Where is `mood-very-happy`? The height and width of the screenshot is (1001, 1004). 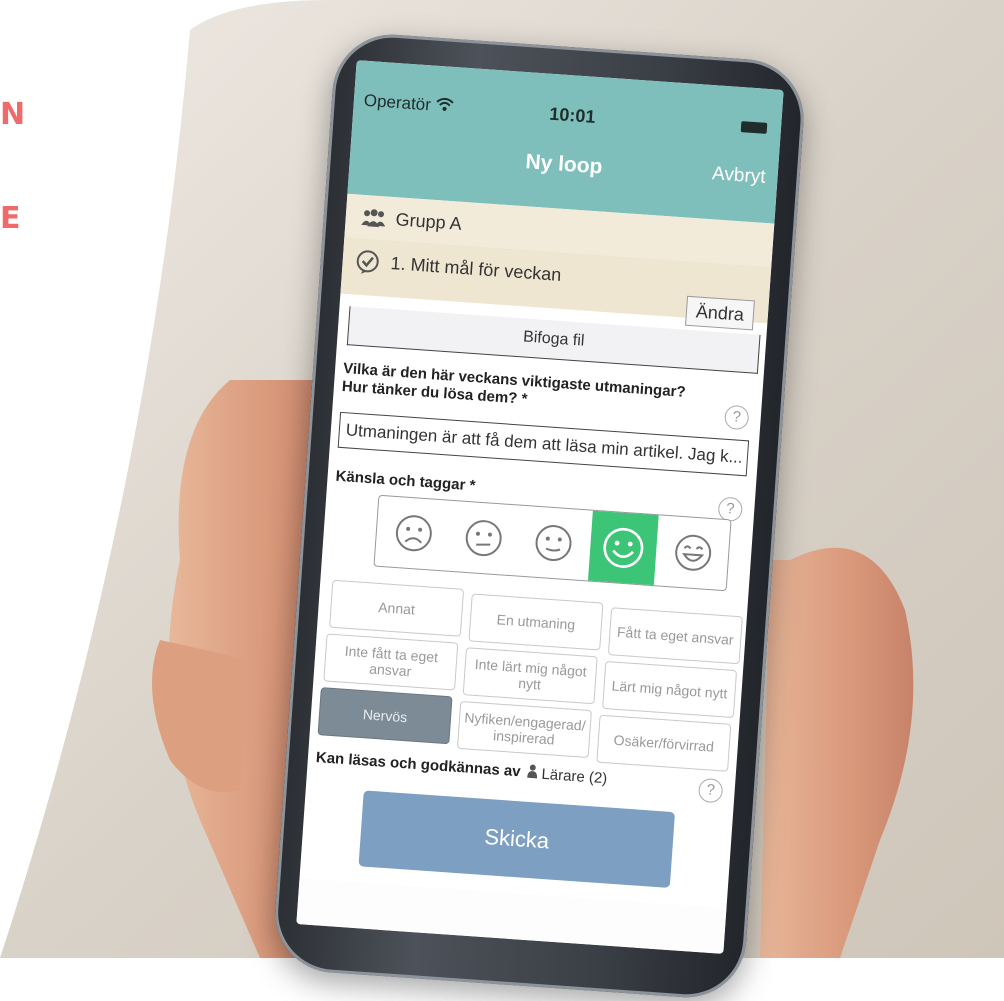
mood-very-happy is located at coordinates (693, 553).